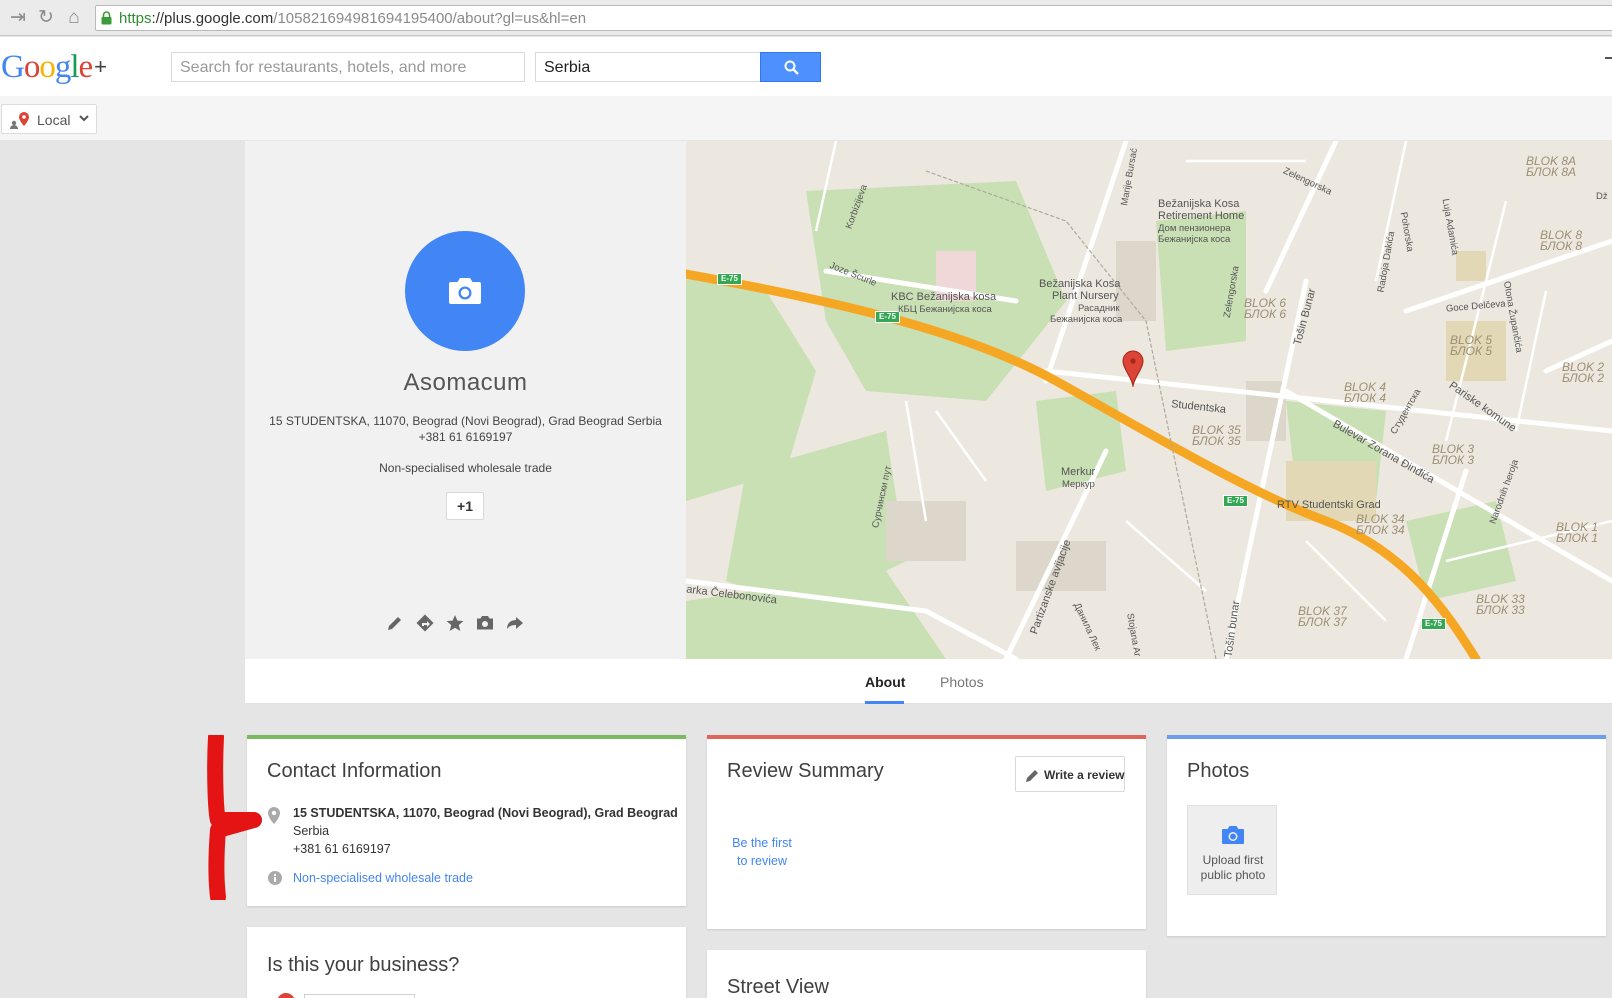 The image size is (1612, 998). What do you see at coordinates (1561, 246) in the screenshot?
I see `map-block-label: БЛОК 8` at bounding box center [1561, 246].